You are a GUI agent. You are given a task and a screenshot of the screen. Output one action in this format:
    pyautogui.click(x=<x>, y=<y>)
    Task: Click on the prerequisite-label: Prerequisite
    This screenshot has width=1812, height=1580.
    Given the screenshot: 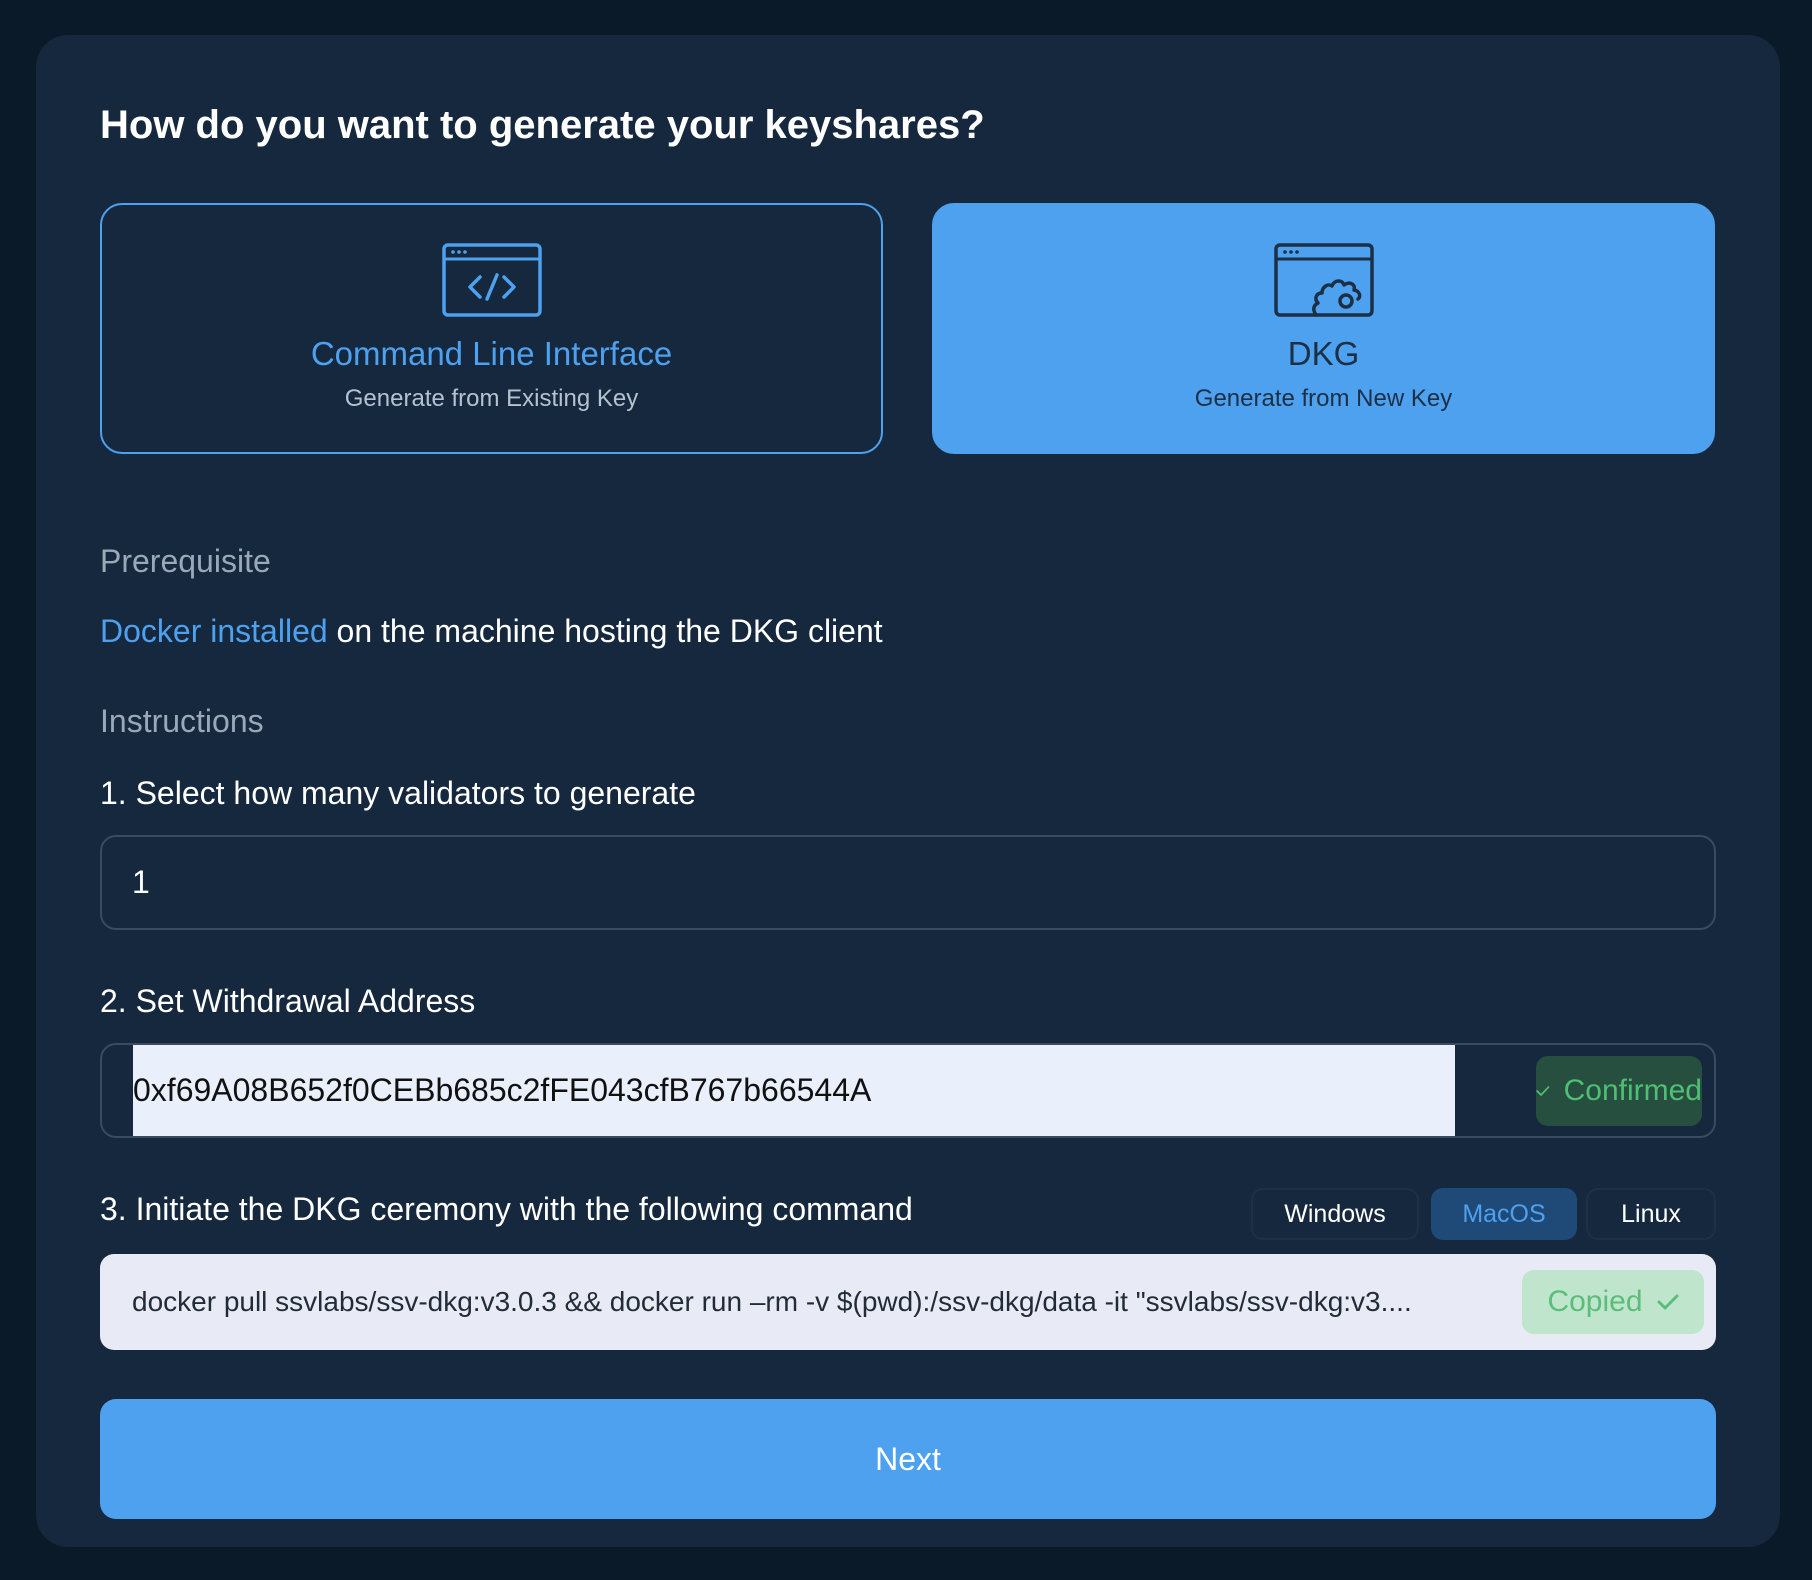 What is the action you would take?
    pyautogui.click(x=185, y=561)
    